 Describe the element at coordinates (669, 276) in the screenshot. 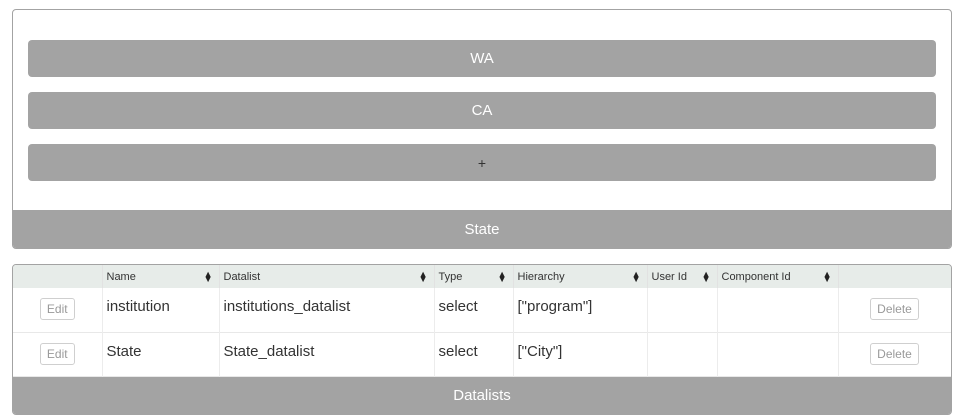

I see `column-header-label: User Id` at that location.